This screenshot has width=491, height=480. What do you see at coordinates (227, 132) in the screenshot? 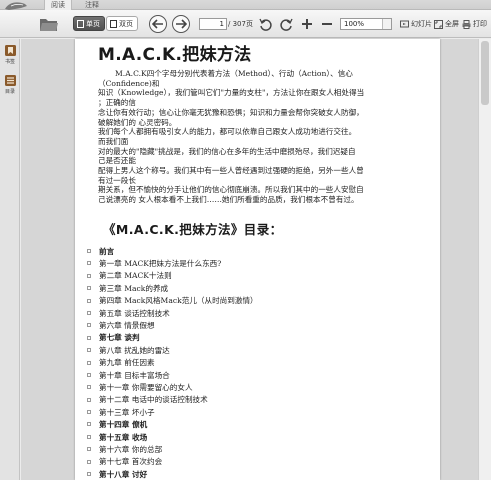
I see `intro-line: 我们每个人都拥有吸引女人的能力，都可以依靠自己跟女人成功地进行交往。` at bounding box center [227, 132].